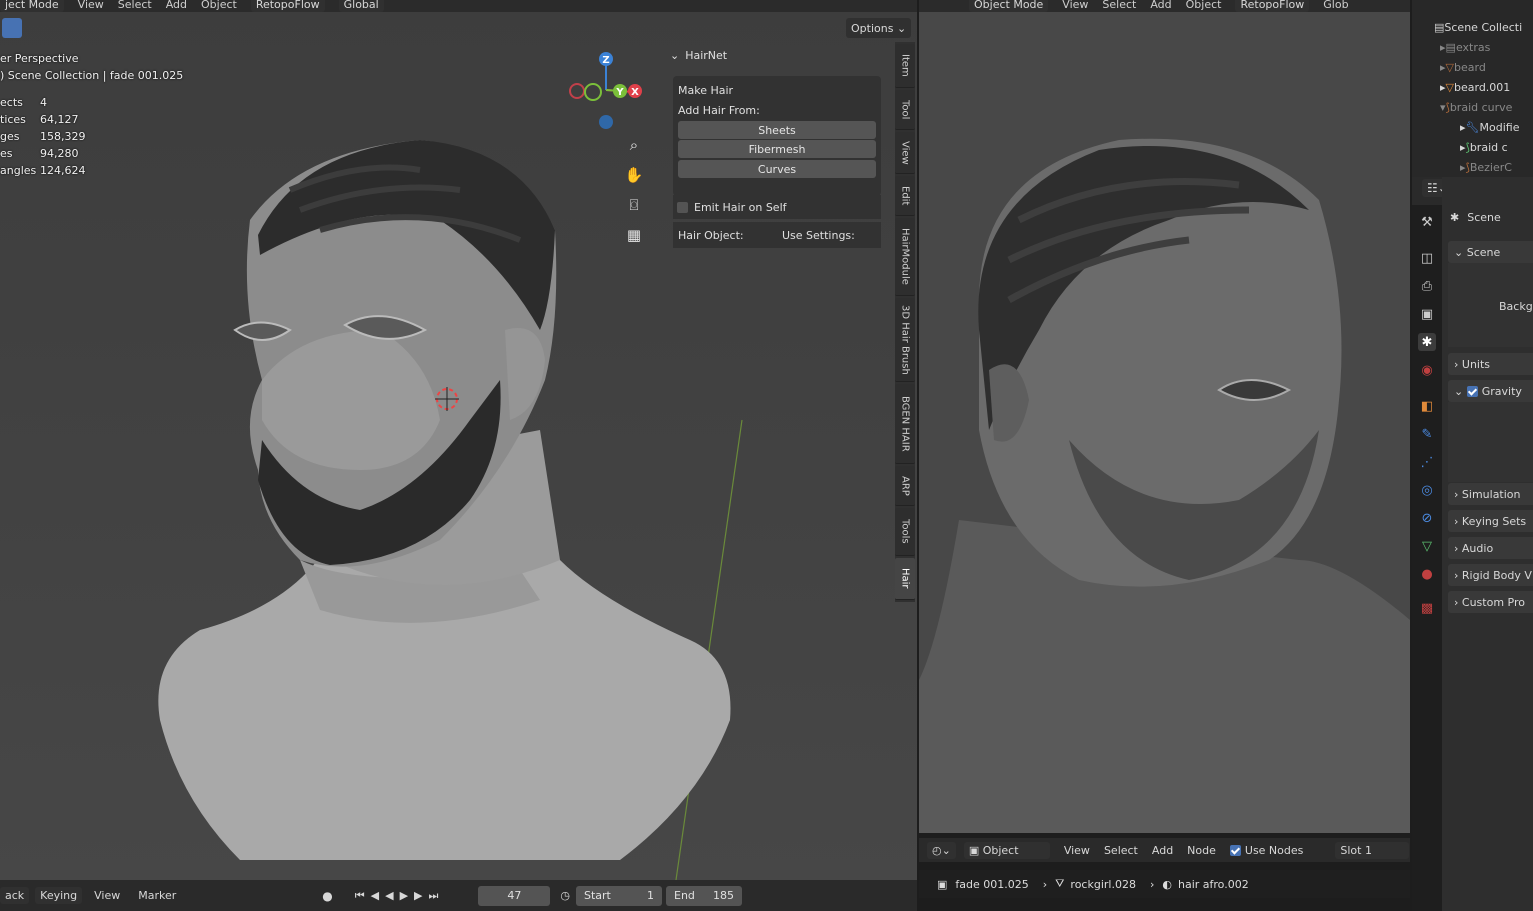 This screenshot has width=1533, height=911. Describe the element at coordinates (905, 340) in the screenshot. I see `tab-3d-hair-brush: 3D Hair Brush` at that location.